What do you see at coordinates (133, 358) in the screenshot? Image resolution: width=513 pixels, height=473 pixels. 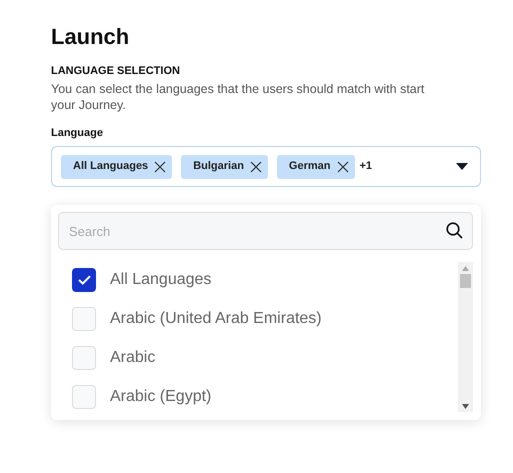 I see `option-label: Arabic` at bounding box center [133, 358].